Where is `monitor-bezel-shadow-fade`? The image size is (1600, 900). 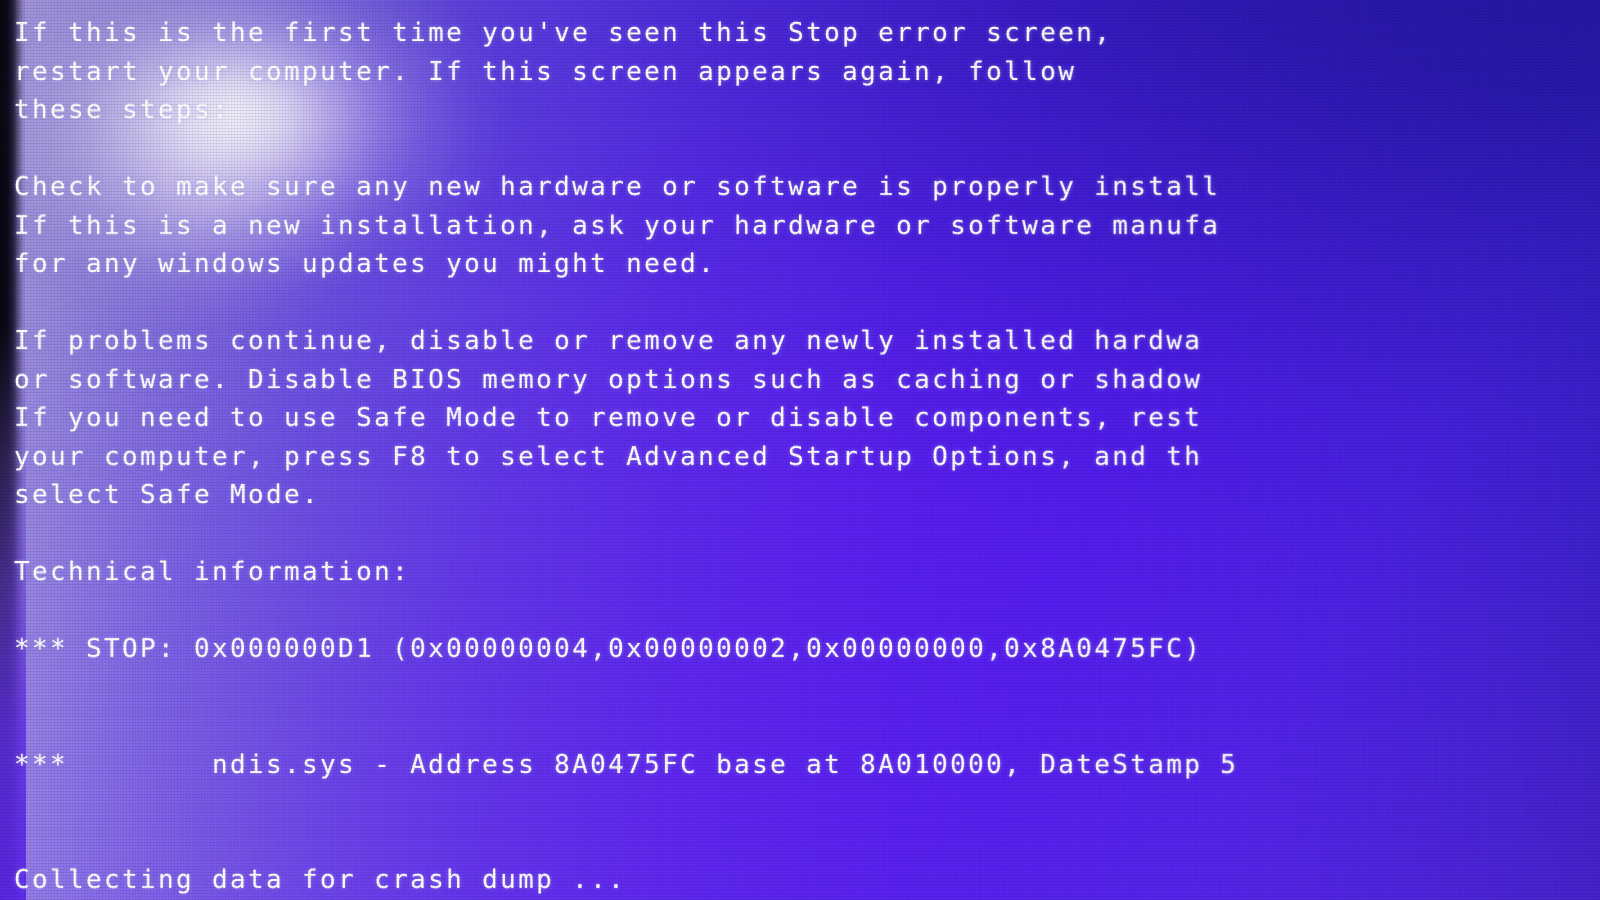 monitor-bezel-shadow-fade is located at coordinates (13, 615).